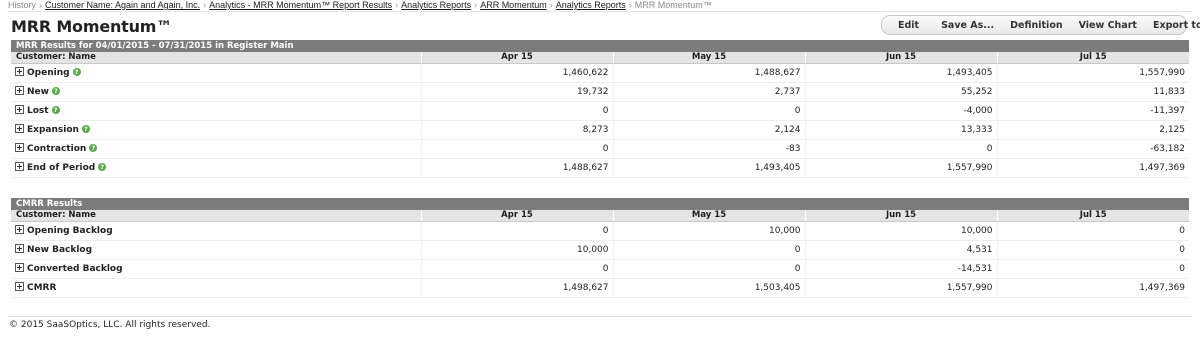 Image resolution: width=1200 pixels, height=342 pixels. I want to click on edit-button: Edit, so click(907, 25).